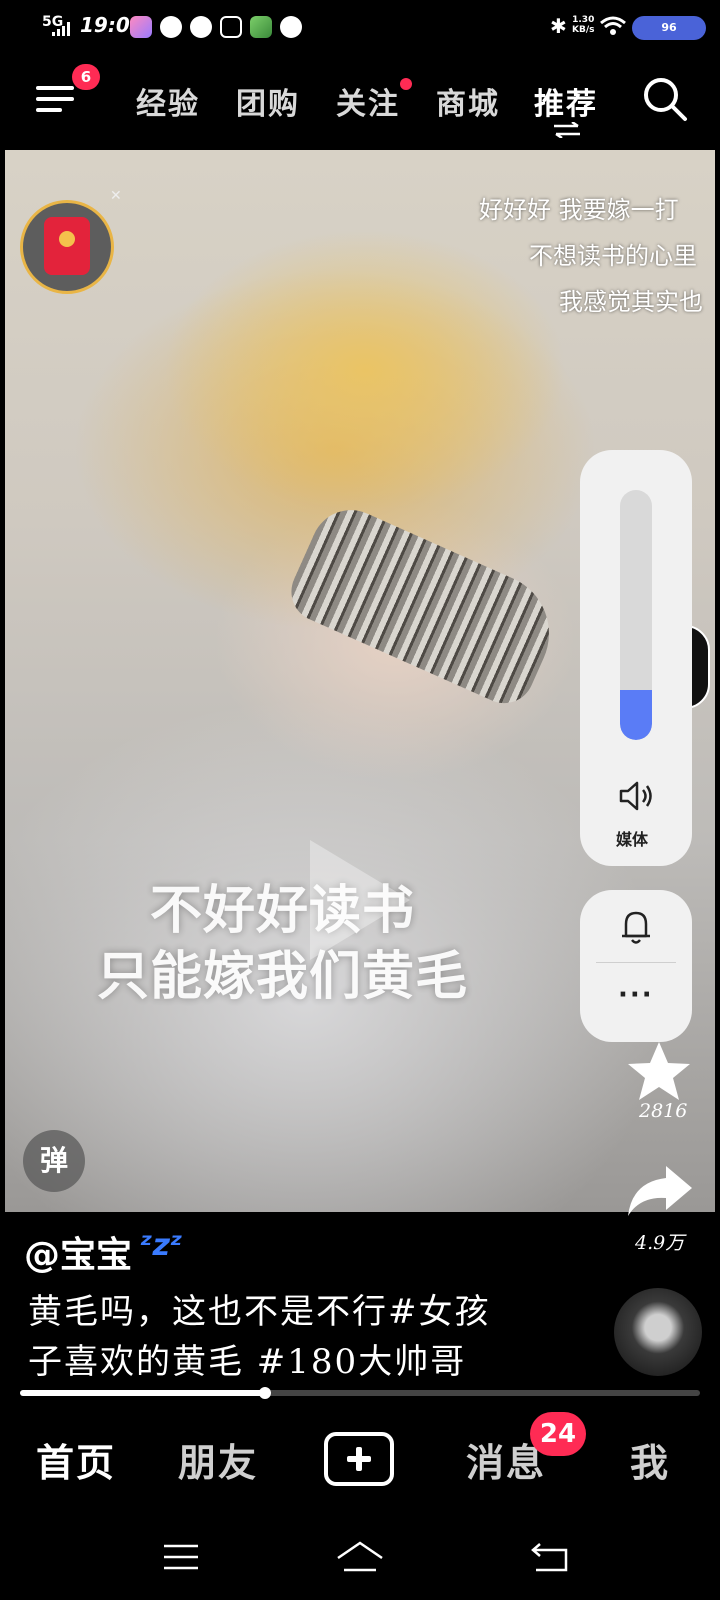 Image resolution: width=720 pixels, height=1600 pixels. Describe the element at coordinates (636, 796) in the screenshot. I see `speaker-icon` at that location.